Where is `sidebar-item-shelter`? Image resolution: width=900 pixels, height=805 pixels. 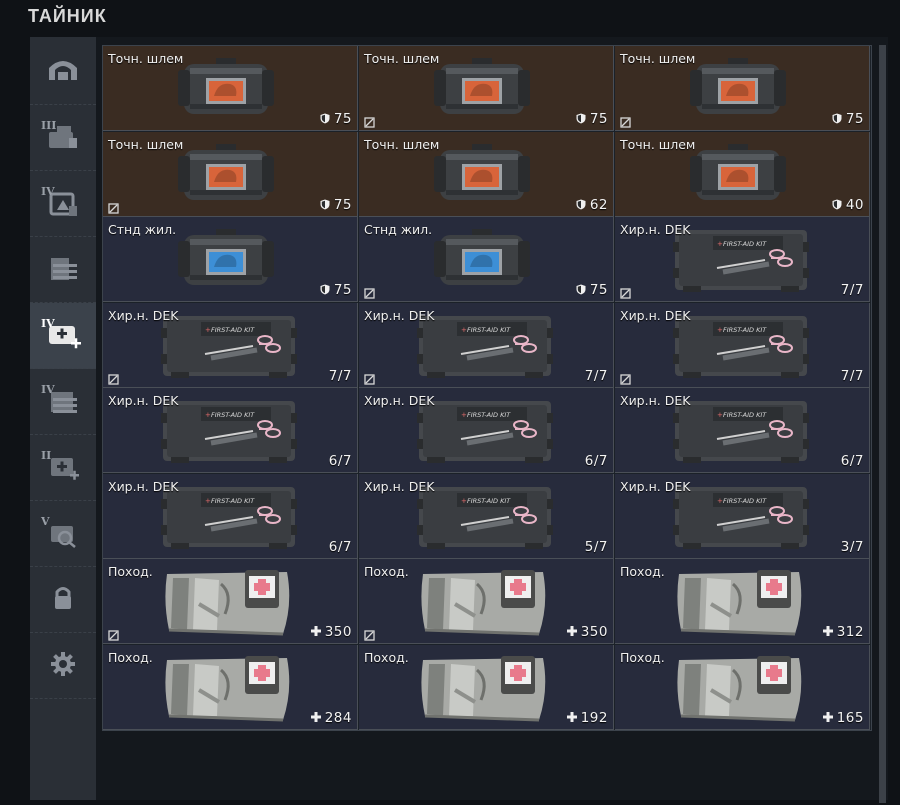
sidebar-item-shelter is located at coordinates (63, 72).